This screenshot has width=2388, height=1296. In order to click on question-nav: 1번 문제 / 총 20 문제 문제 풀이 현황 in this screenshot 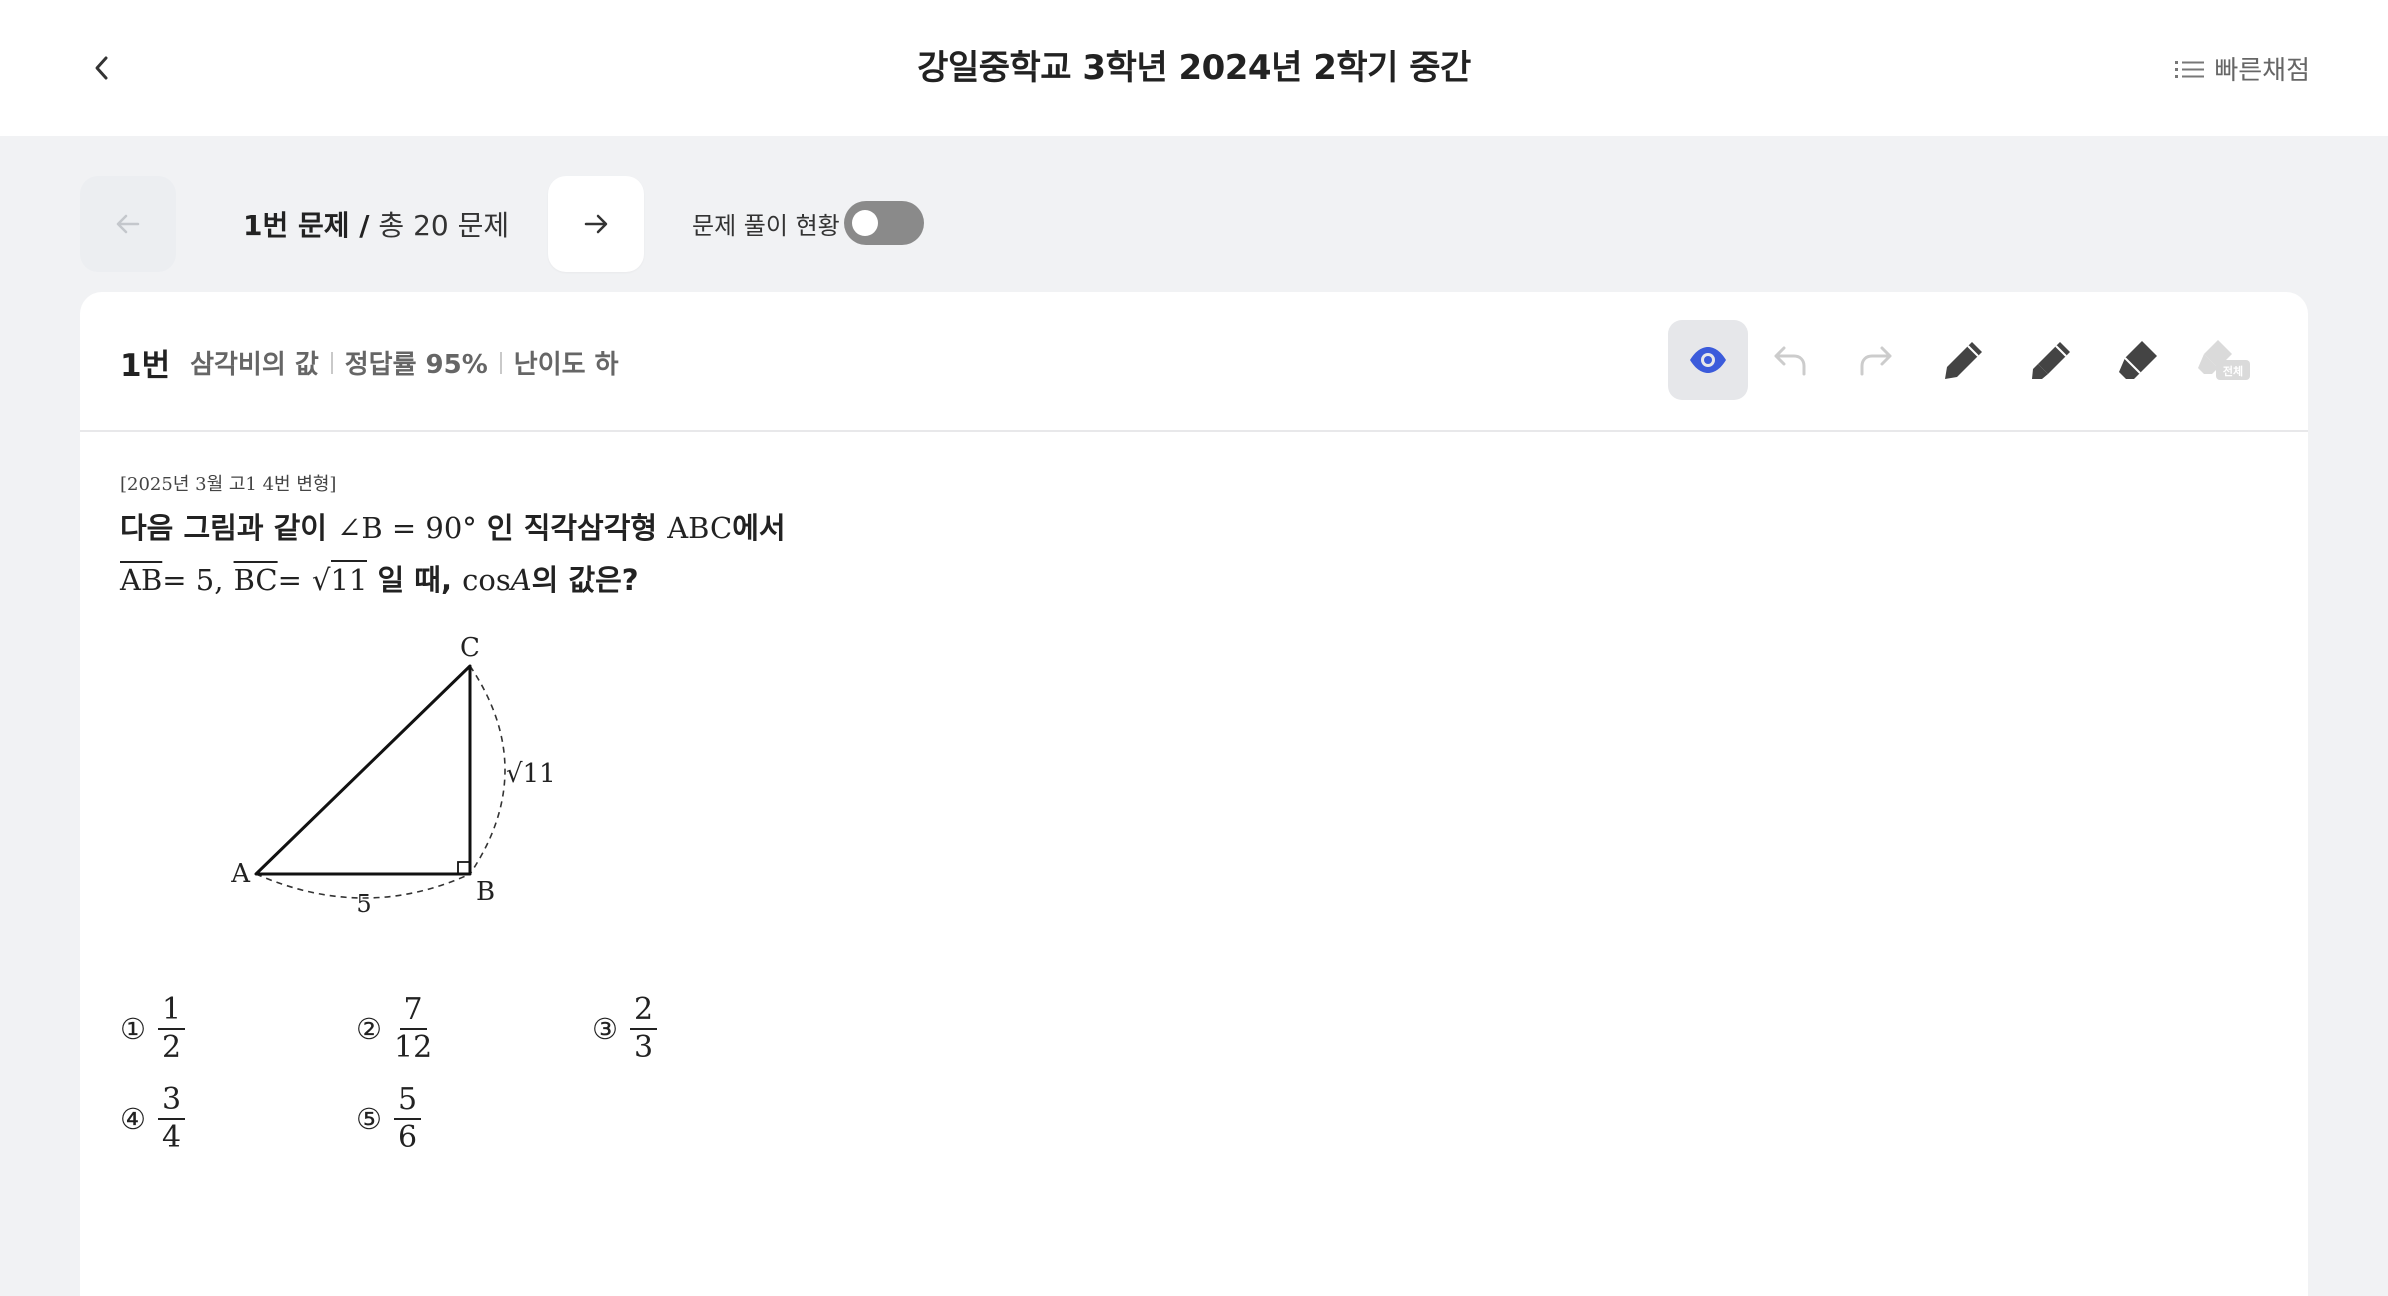, I will do `click(580, 224)`.